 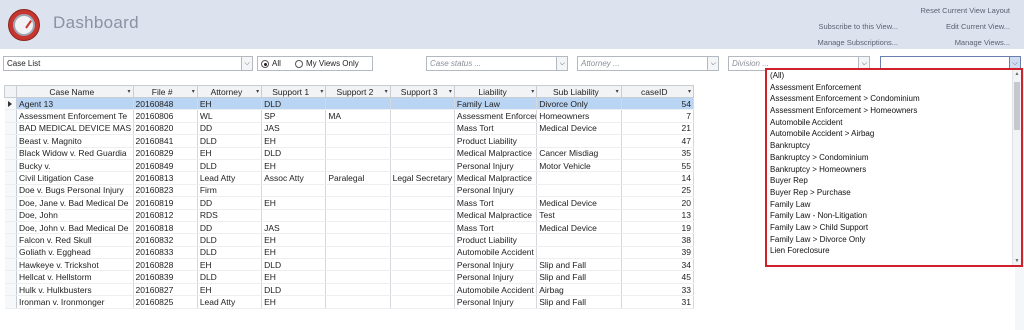 What do you see at coordinates (75, 253) in the screenshot?
I see `table-cell: Goliath v. Egghead` at bounding box center [75, 253].